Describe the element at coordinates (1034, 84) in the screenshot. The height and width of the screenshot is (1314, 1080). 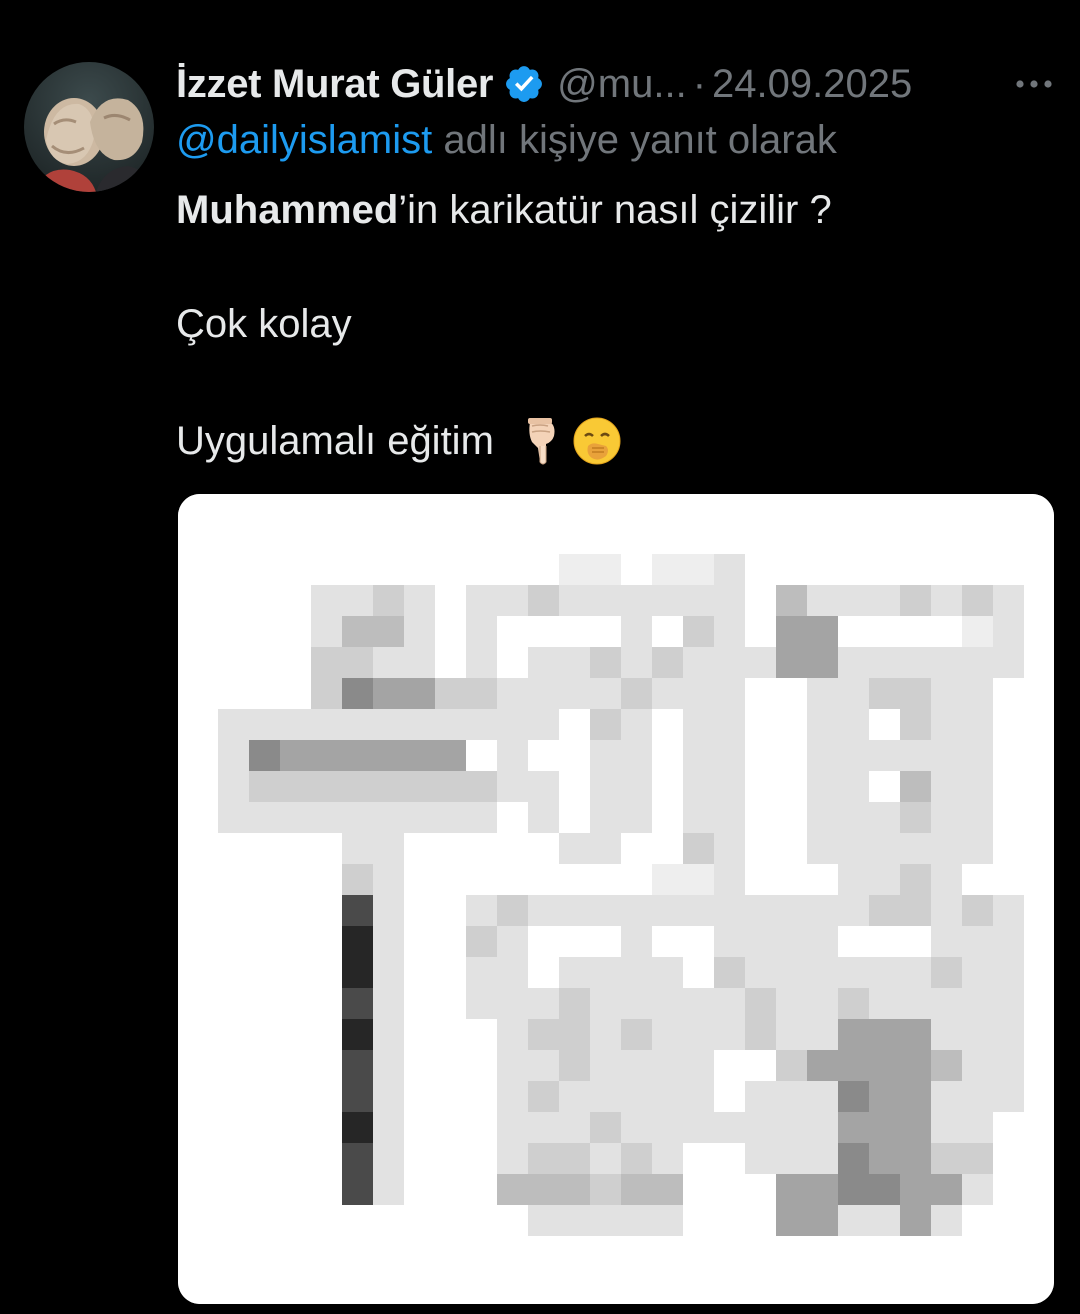
I see `more-options-icon` at that location.